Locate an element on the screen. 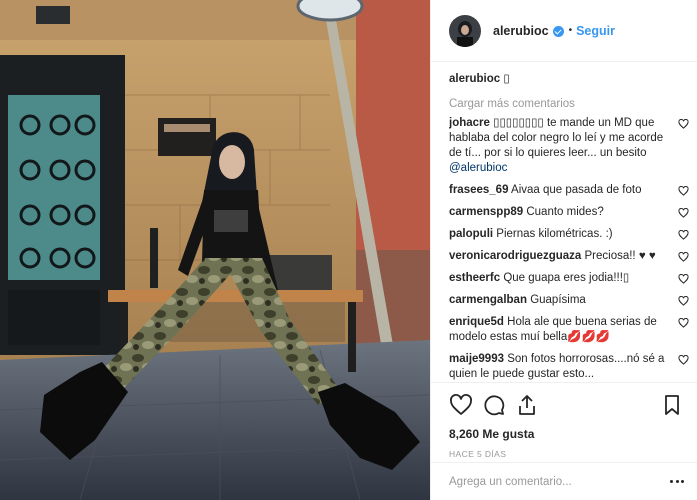 This screenshot has width=697, height=500. comment-username: veronicarodriguezguaza is located at coordinates (515, 256).